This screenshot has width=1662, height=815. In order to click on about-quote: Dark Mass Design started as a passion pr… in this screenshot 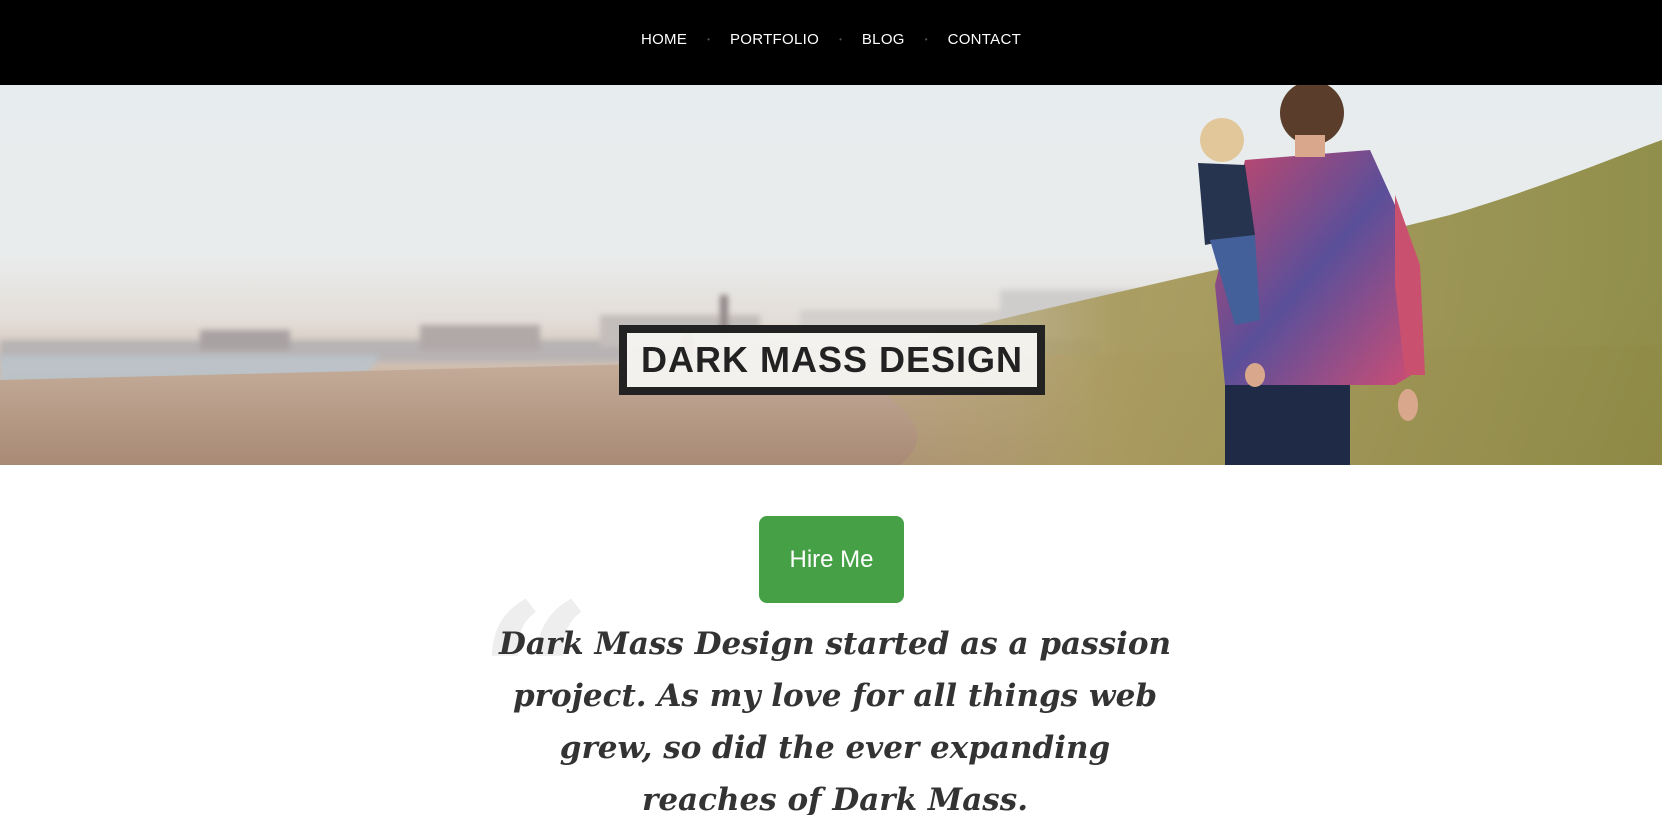, I will do `click(835, 720)`.